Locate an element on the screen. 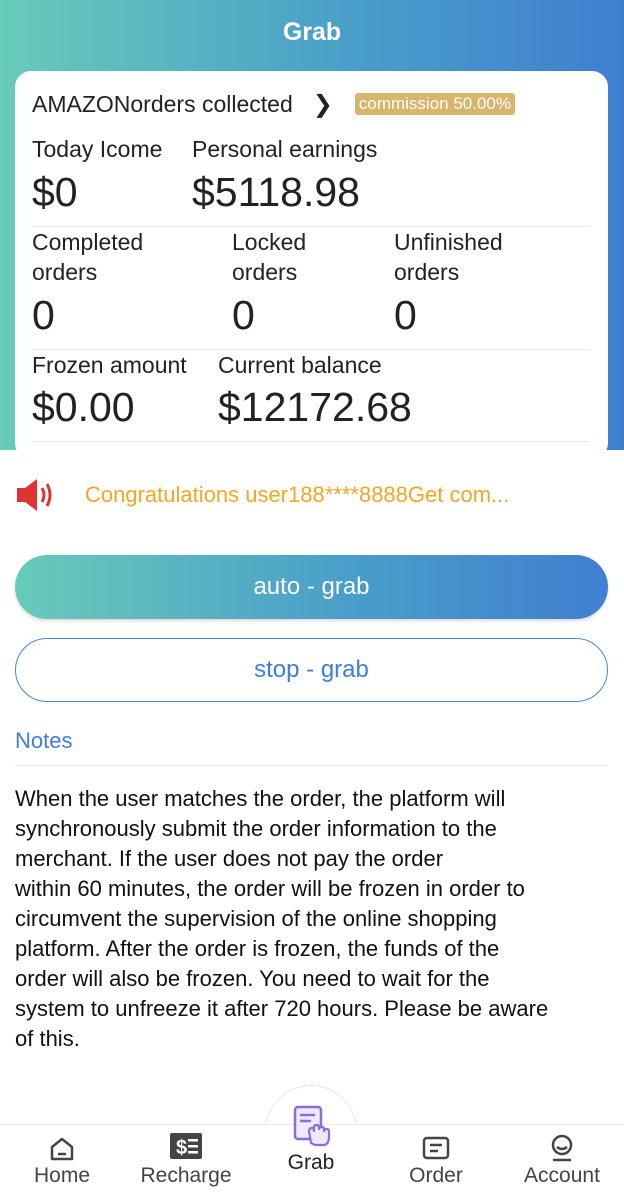  commission-badge: commission 50.00% is located at coordinates (434, 104).